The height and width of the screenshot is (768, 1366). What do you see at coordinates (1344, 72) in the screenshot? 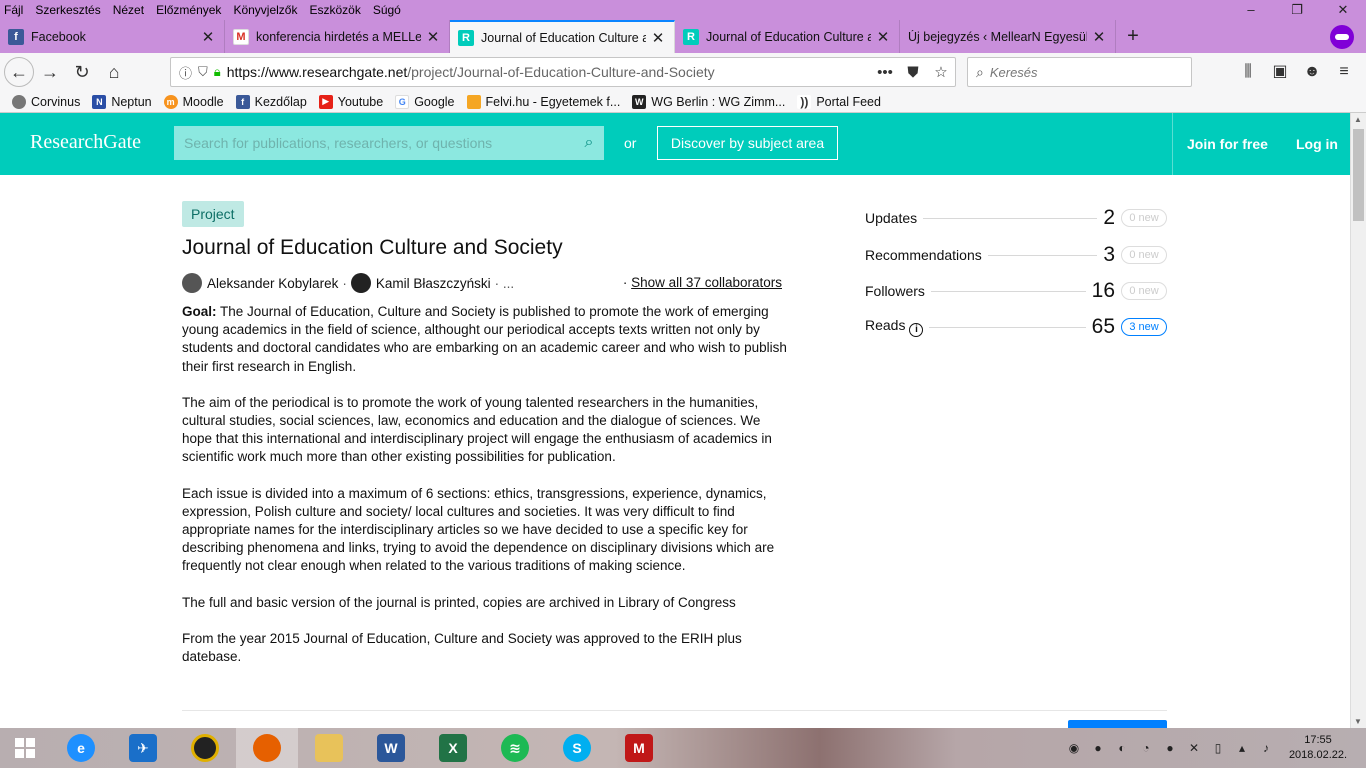
I see `hamburger-menu-icon: ≡` at bounding box center [1344, 72].